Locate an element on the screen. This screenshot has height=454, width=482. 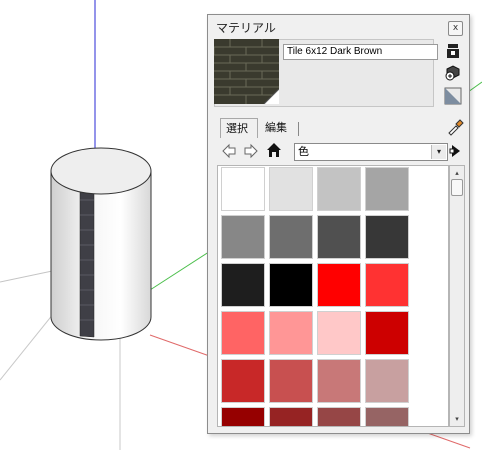
material-swatch is located at coordinates (246, 71).